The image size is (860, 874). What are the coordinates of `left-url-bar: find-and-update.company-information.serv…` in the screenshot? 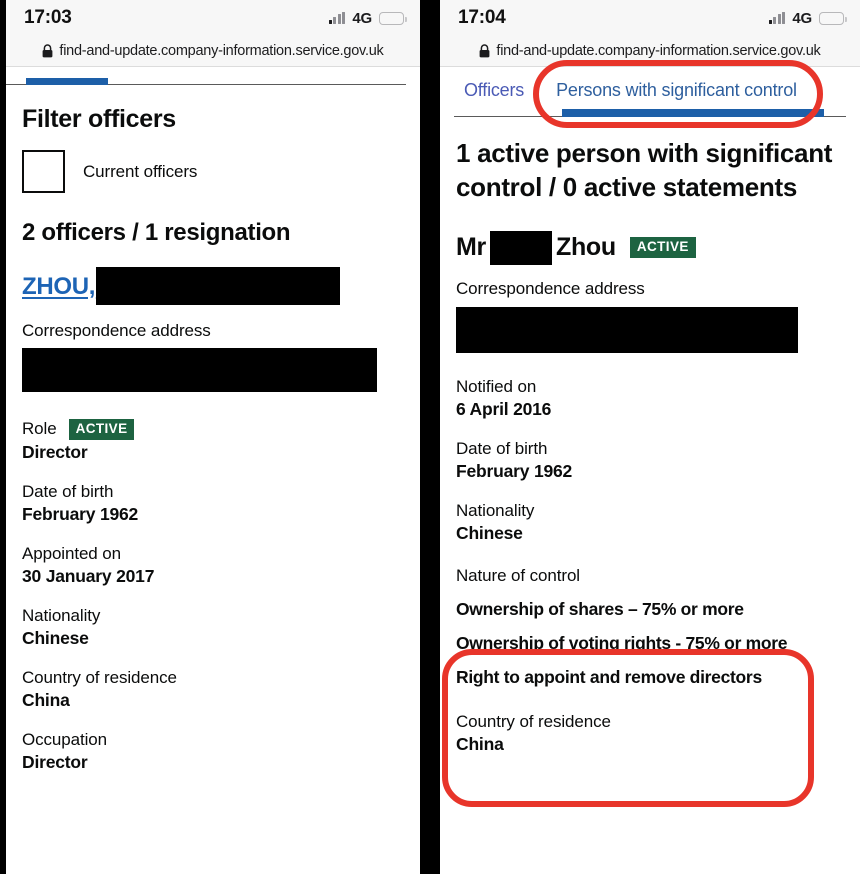 It's located at (213, 51).